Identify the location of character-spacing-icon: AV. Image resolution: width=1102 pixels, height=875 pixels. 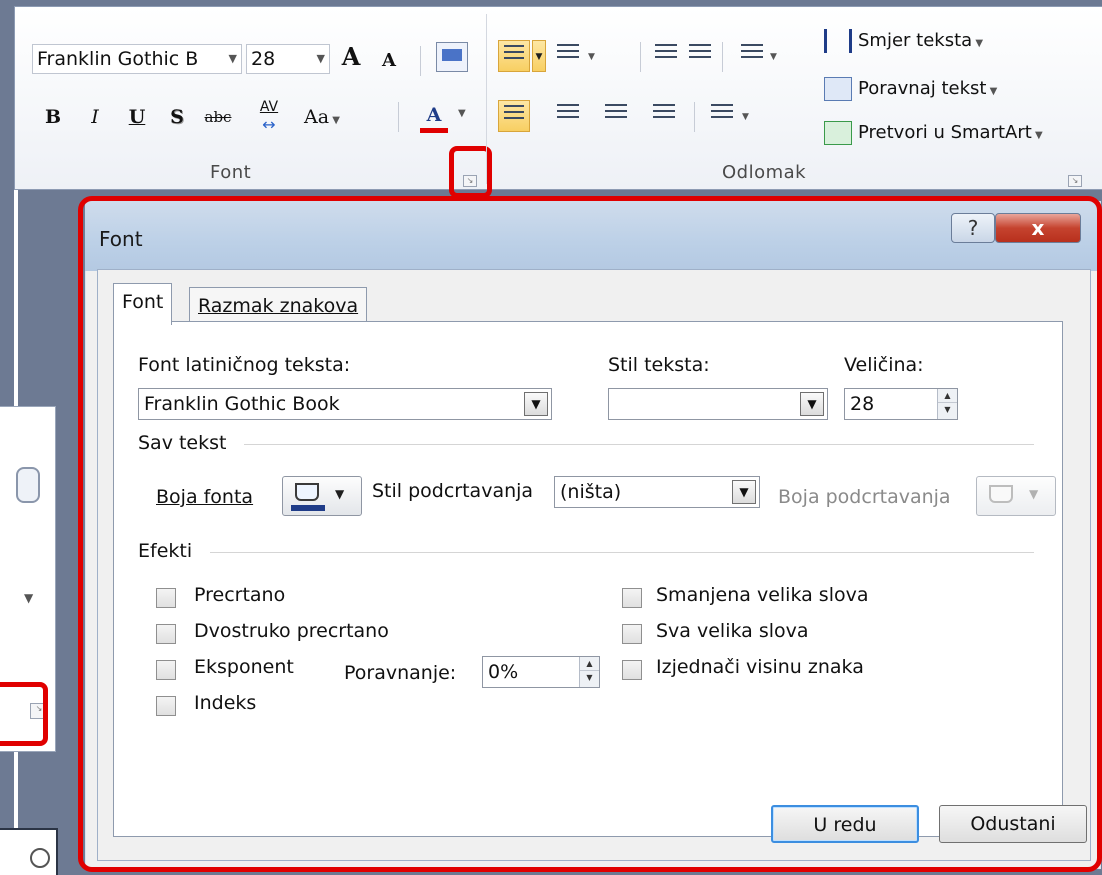
(269, 107).